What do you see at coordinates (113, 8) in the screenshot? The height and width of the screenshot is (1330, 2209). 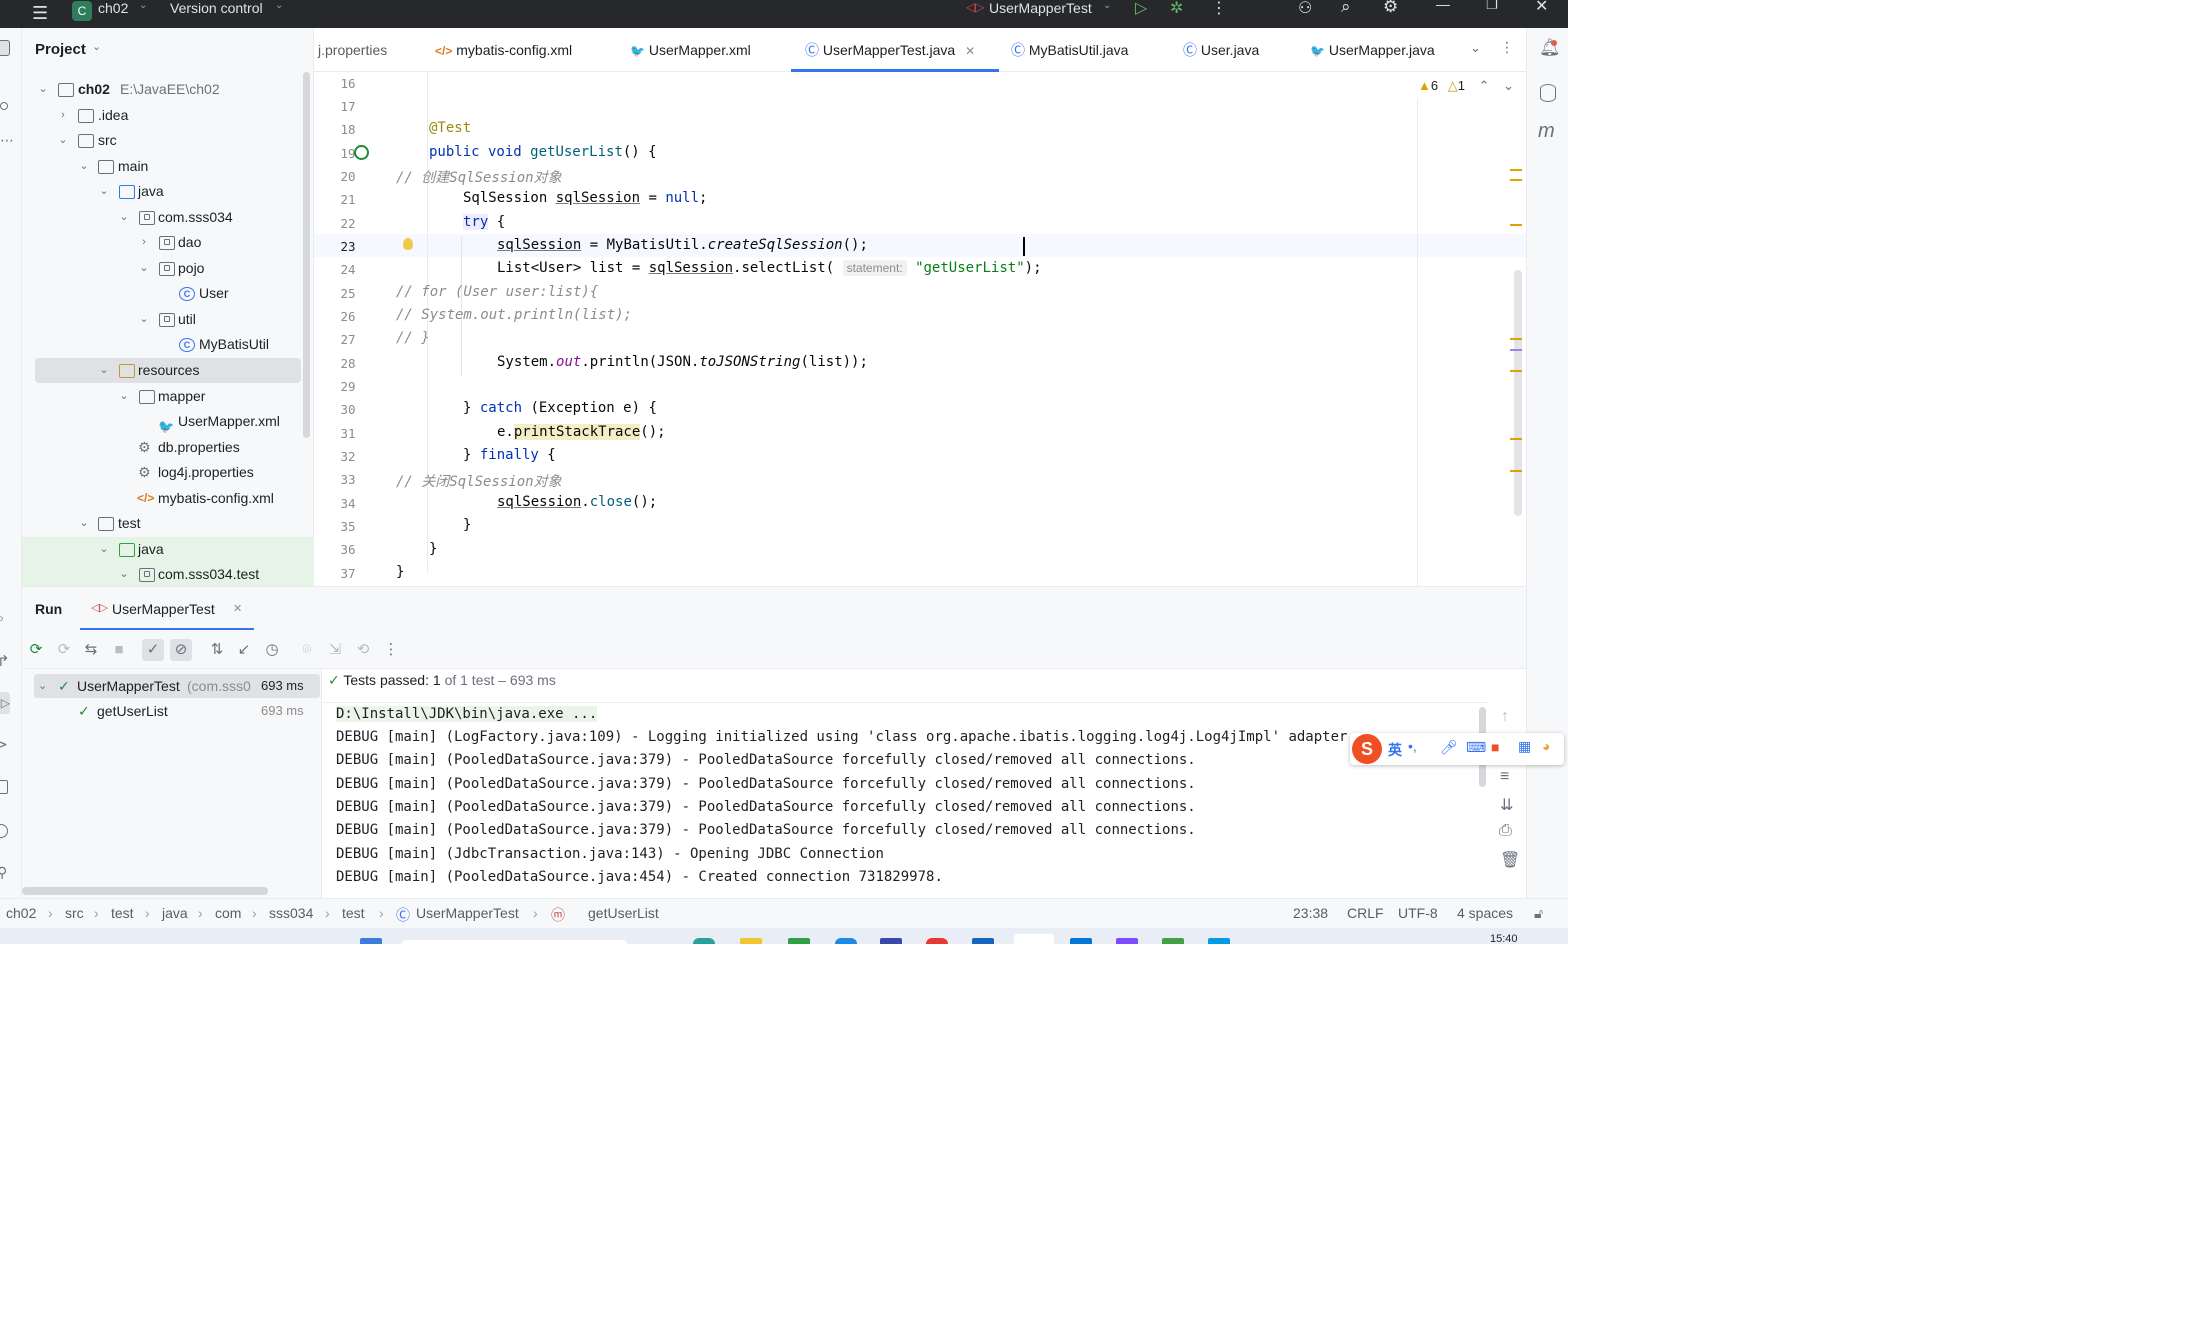 I see `project-switcher: ch02` at bounding box center [113, 8].